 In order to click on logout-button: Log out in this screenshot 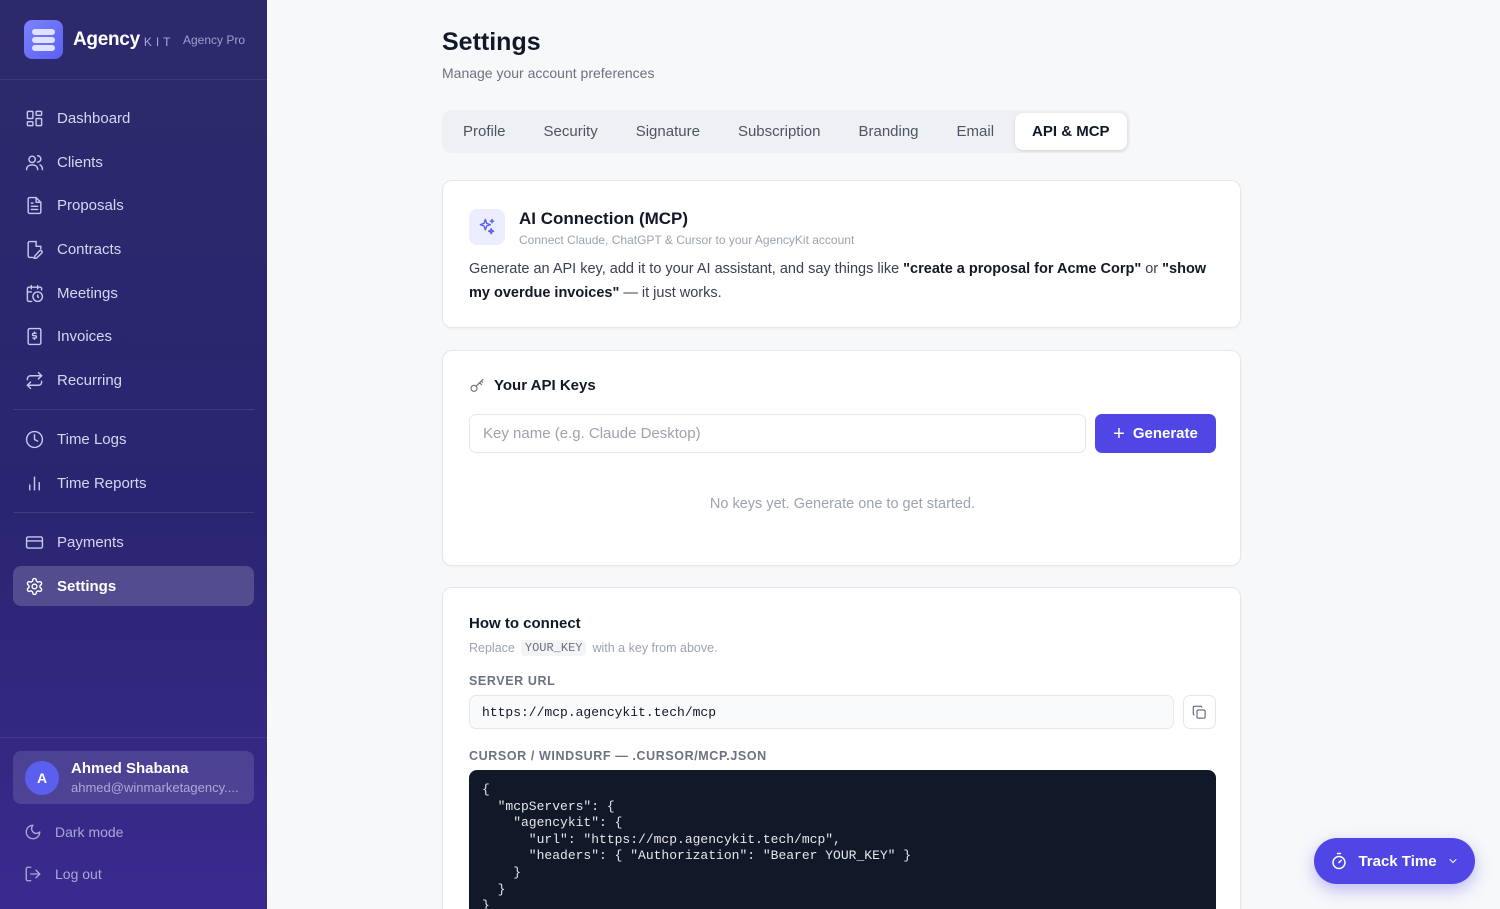, I will do `click(63, 874)`.